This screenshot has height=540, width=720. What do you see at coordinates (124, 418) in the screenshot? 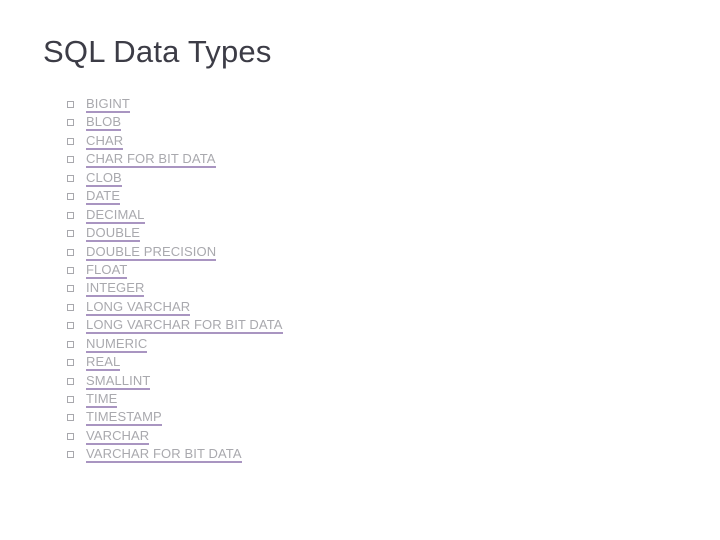
I see `data-type-link: TIMESTAMP` at bounding box center [124, 418].